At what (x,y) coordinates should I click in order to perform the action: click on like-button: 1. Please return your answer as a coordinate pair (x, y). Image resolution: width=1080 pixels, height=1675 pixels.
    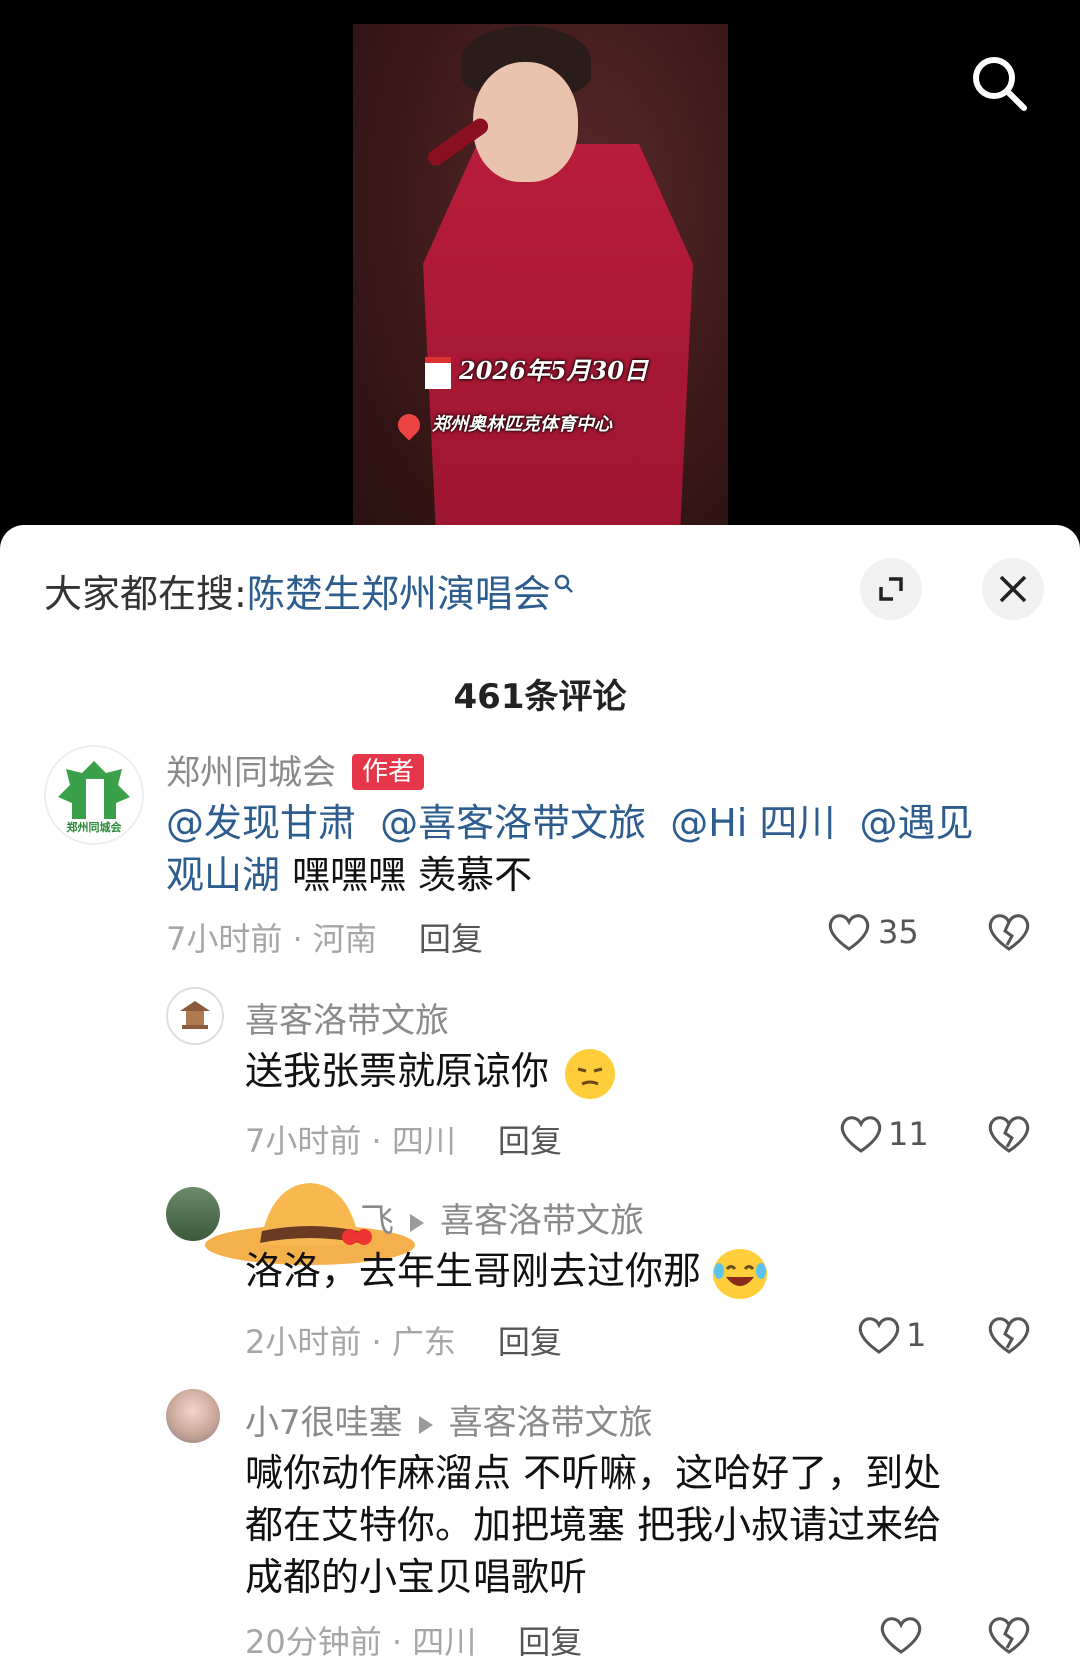
    Looking at the image, I should click on (891, 1335).